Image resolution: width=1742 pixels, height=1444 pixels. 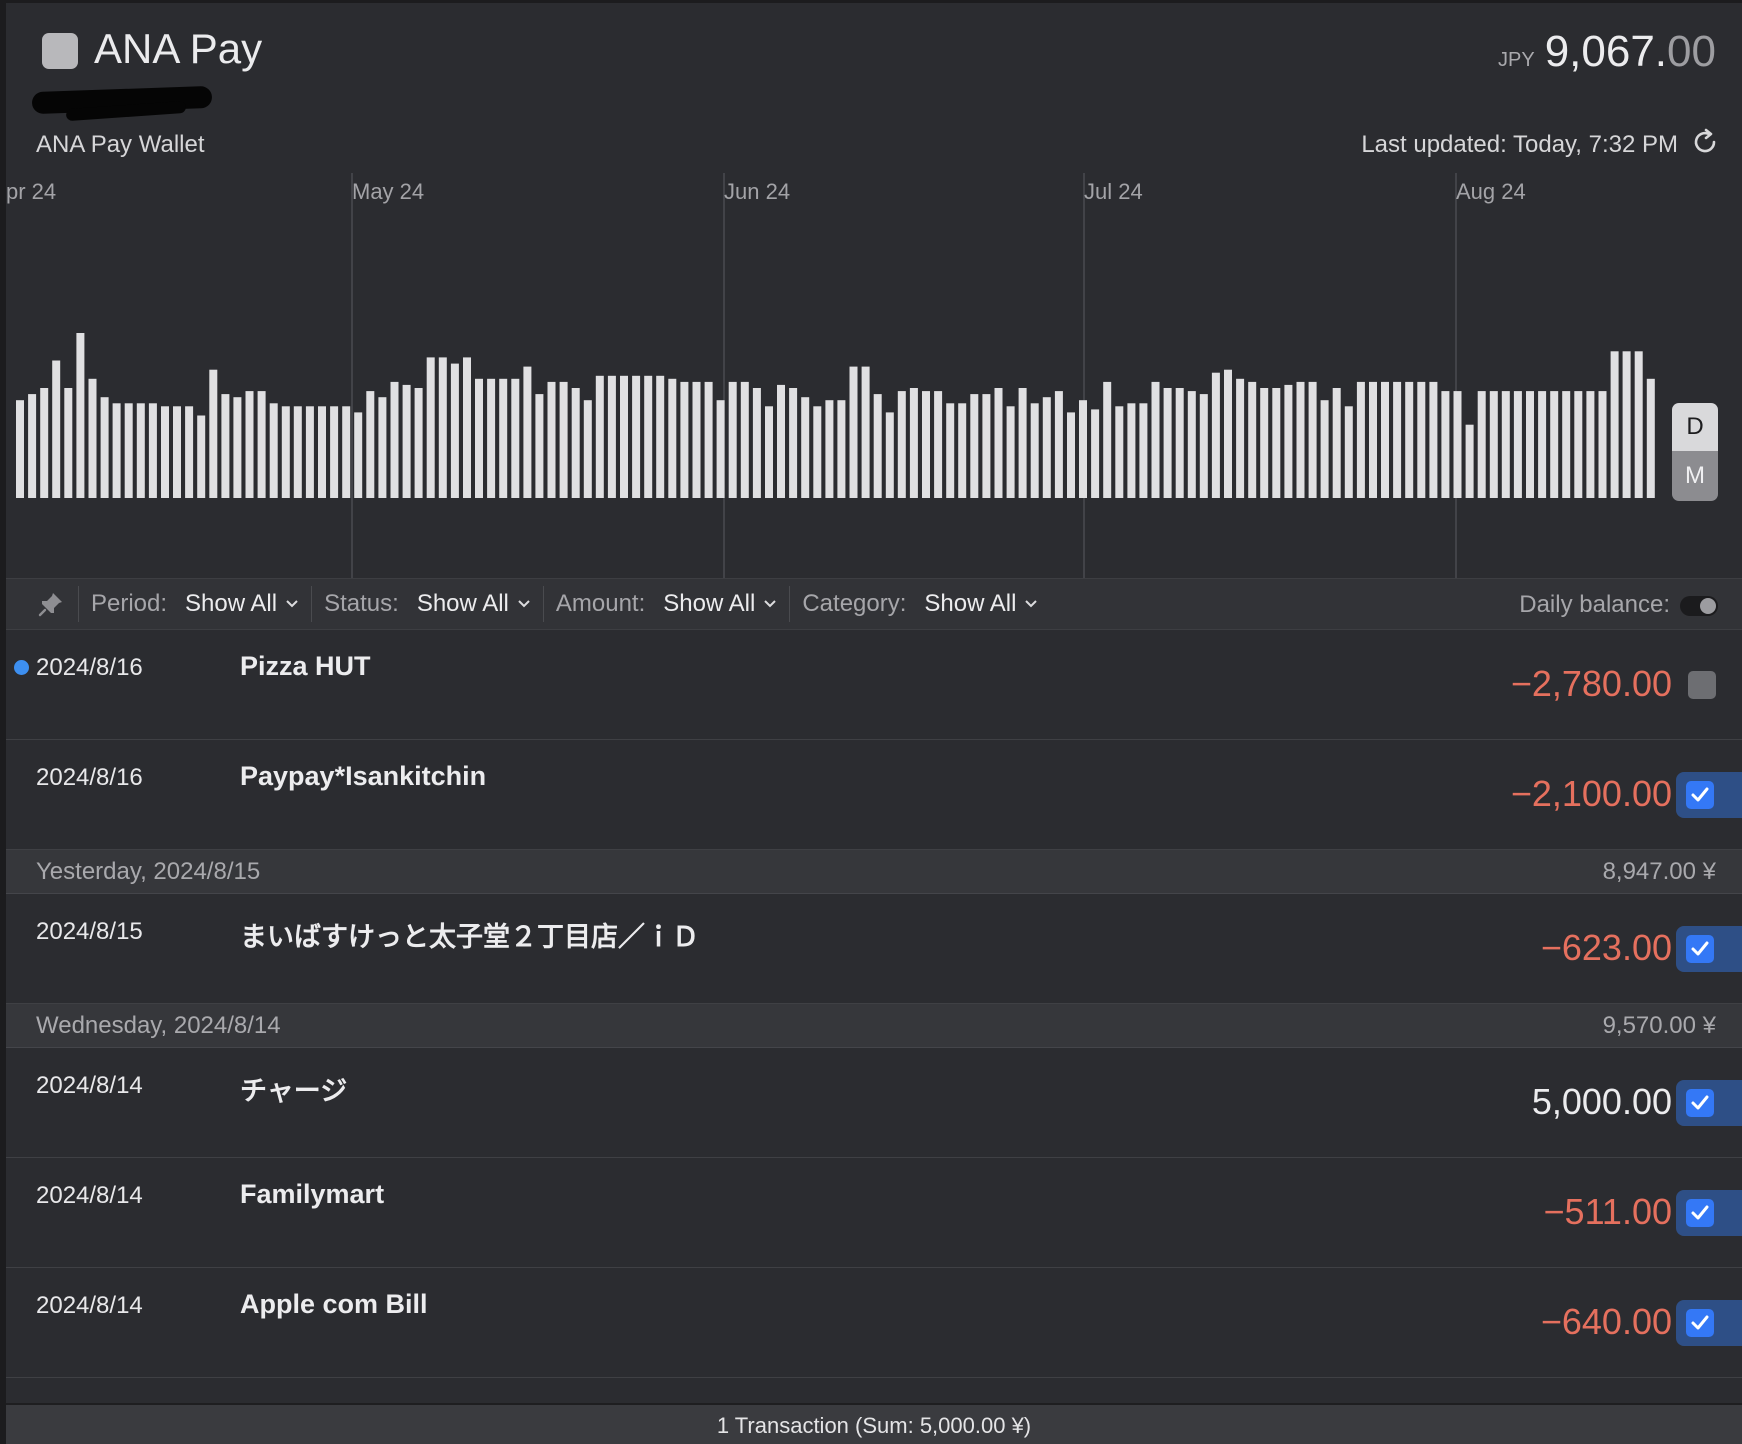 What do you see at coordinates (21, 667) in the screenshot?
I see `unread-dot` at bounding box center [21, 667].